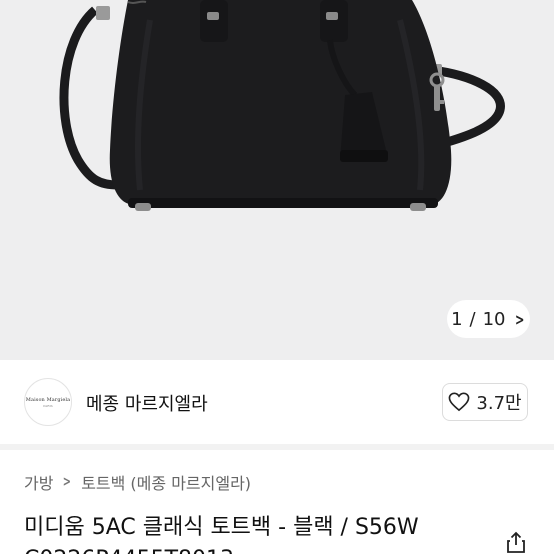 The height and width of the screenshot is (554, 554). Describe the element at coordinates (494, 319) in the screenshot. I see `image-counter-total: 10` at that location.